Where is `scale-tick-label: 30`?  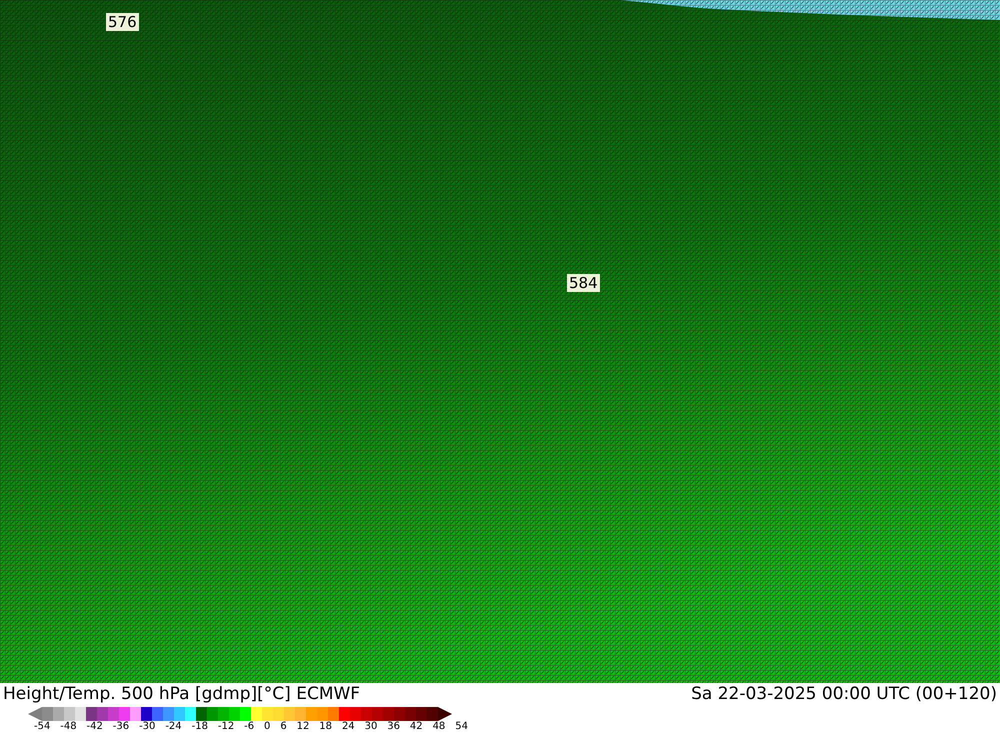
scale-tick-label: 30 is located at coordinates (371, 727).